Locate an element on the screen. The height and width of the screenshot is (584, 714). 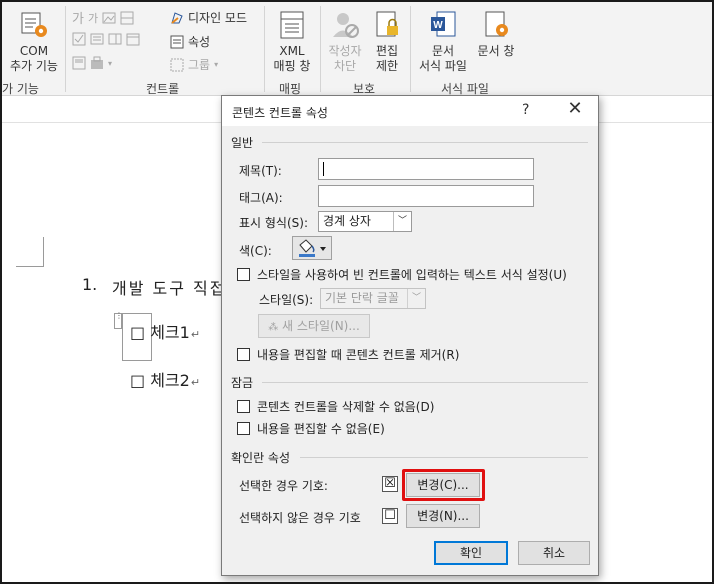
com-addin-button: COM 추가 기능 is located at coordinates (34, 42).